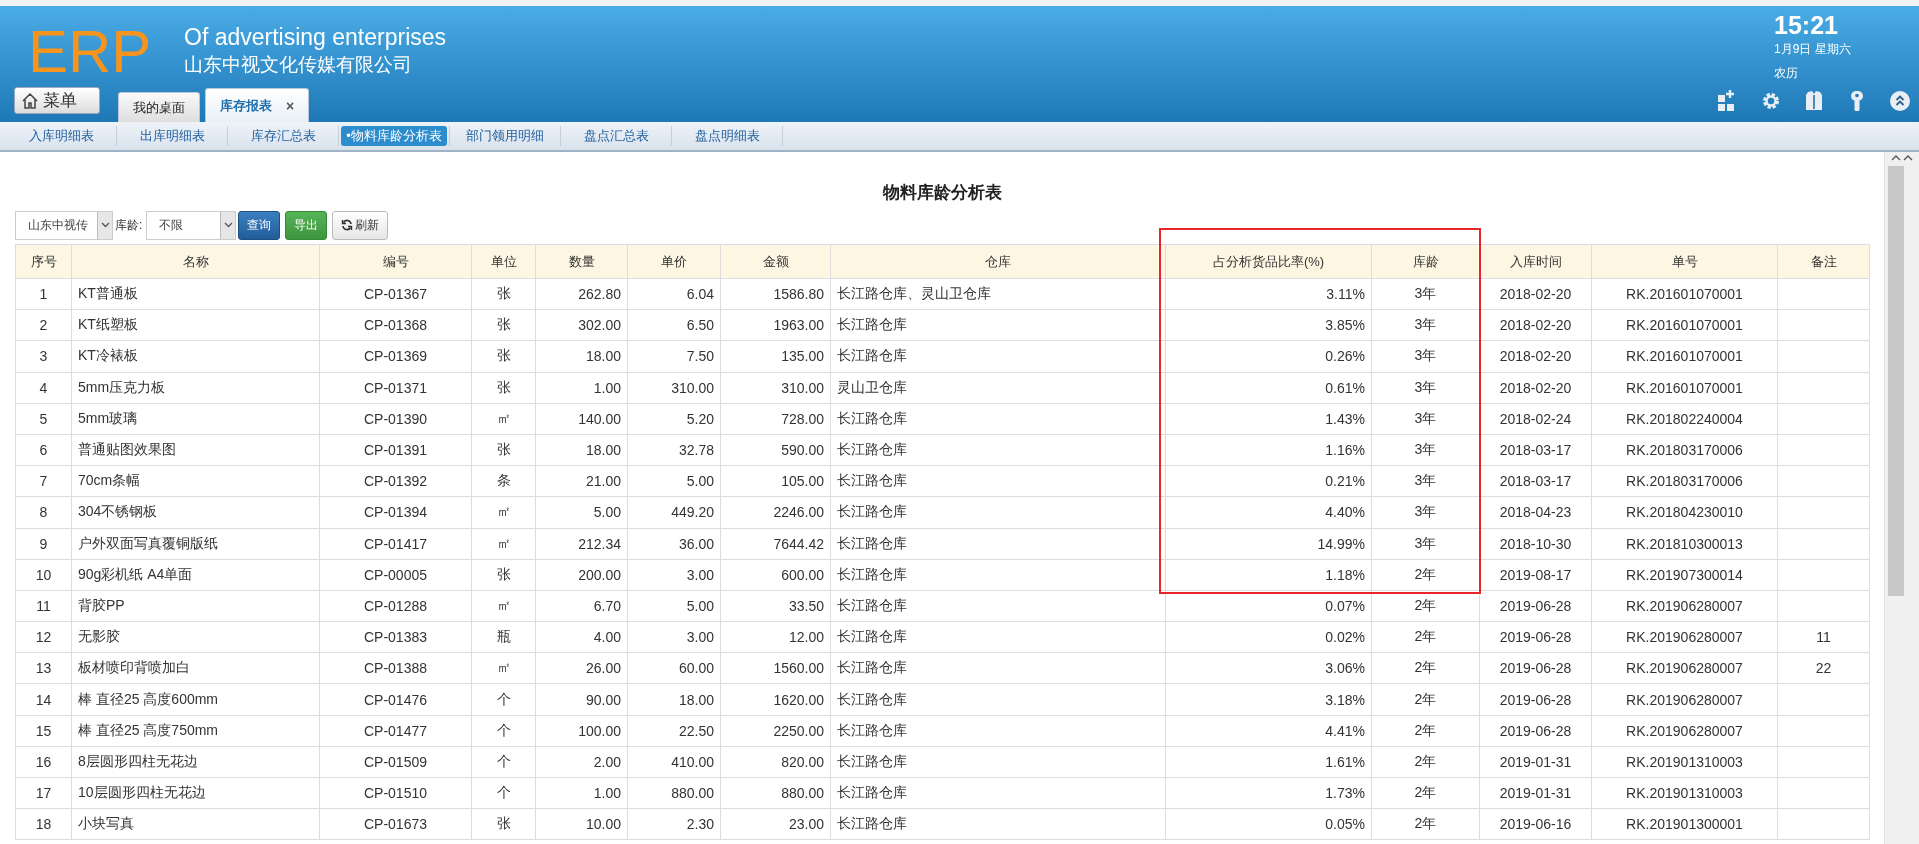 The width and height of the screenshot is (1919, 844). Describe the element at coordinates (727, 136) in the screenshot. I see `report-tab: 盘点明细表` at that location.